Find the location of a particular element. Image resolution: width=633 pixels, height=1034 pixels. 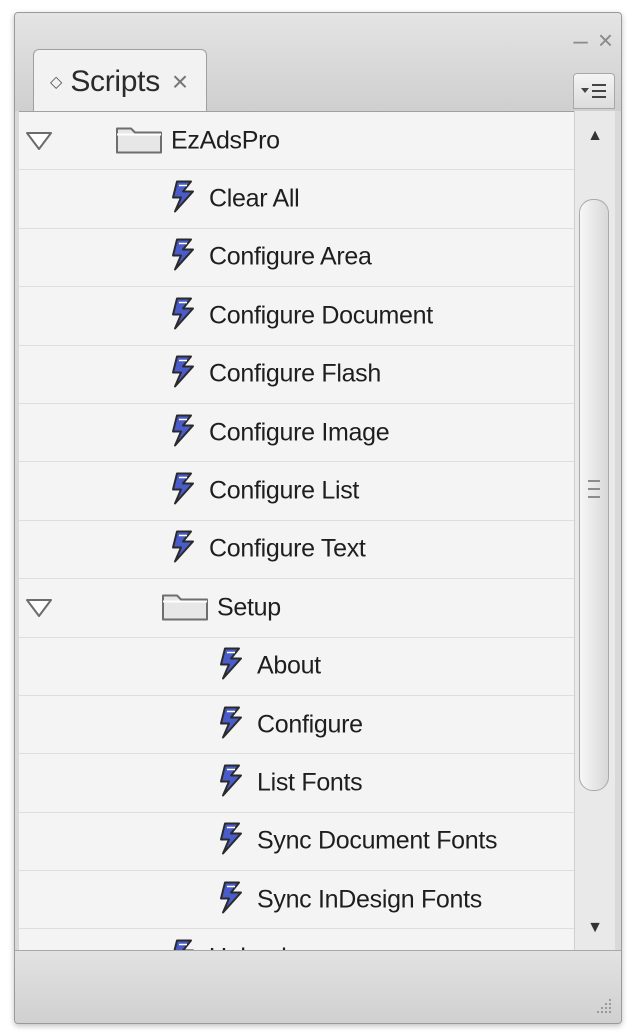

tree-item-label: About is located at coordinates (289, 665).